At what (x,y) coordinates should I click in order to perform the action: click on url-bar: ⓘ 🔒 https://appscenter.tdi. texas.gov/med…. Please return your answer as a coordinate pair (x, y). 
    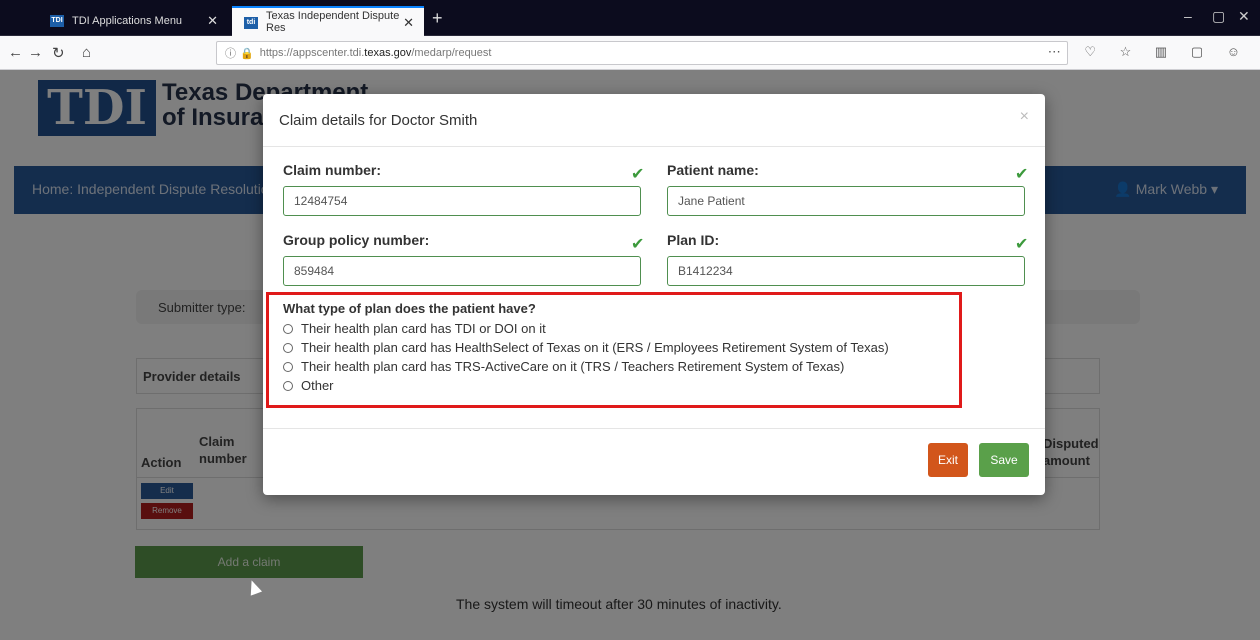
    Looking at the image, I should click on (642, 53).